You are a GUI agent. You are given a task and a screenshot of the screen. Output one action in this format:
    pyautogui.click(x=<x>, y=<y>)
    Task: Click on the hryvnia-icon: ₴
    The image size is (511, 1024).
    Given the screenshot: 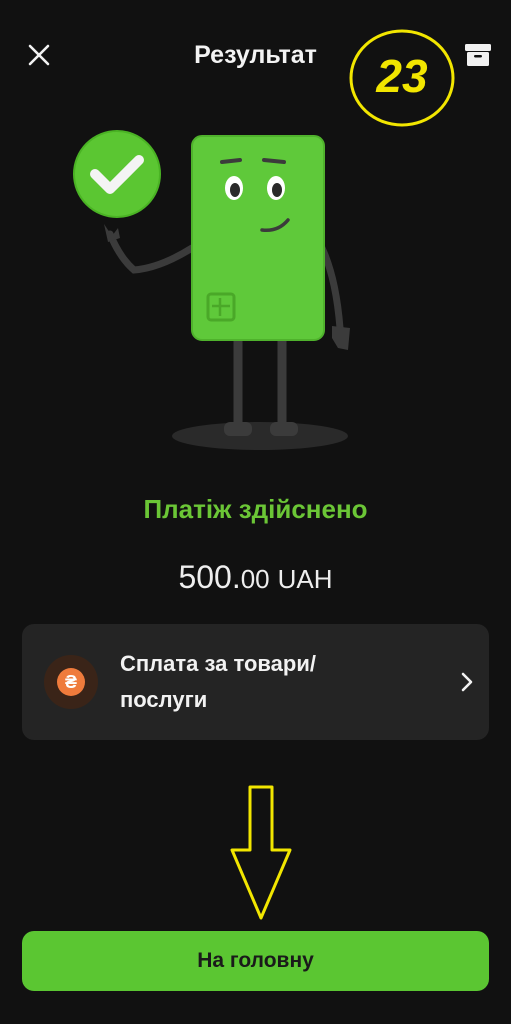 What is the action you would take?
    pyautogui.click(x=71, y=682)
    